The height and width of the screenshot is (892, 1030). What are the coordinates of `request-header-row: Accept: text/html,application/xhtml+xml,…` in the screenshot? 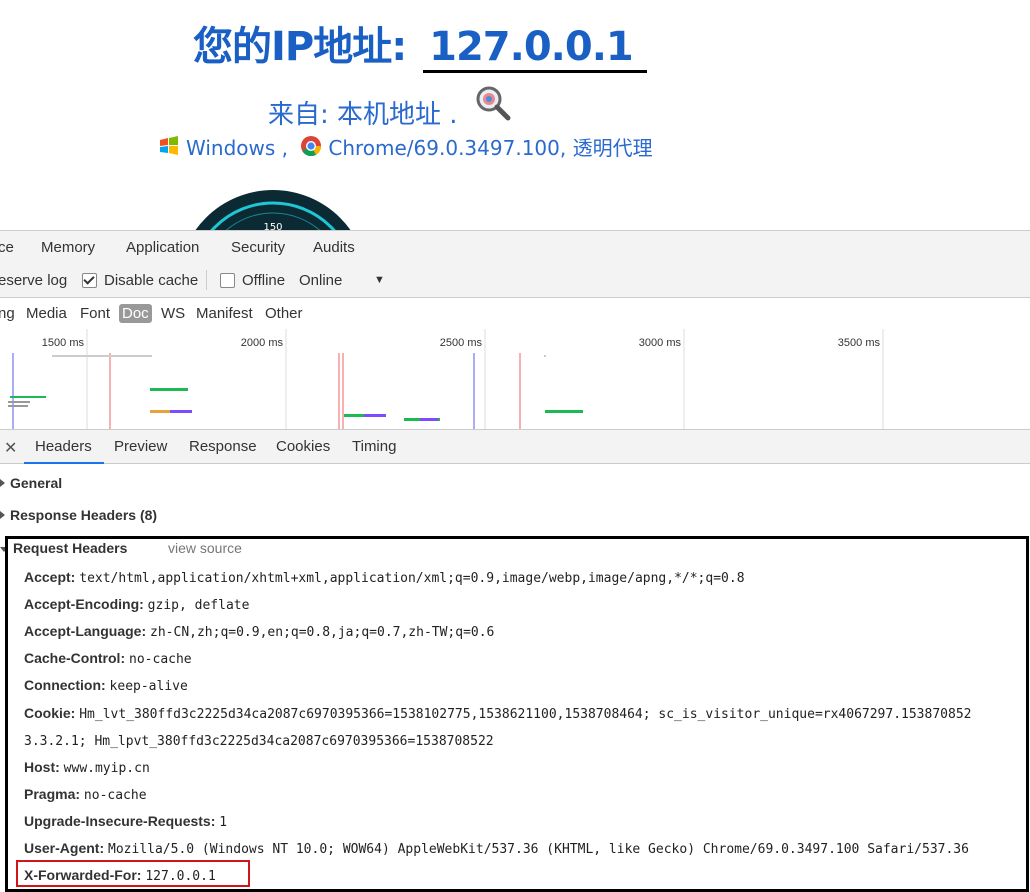 It's located at (384, 577).